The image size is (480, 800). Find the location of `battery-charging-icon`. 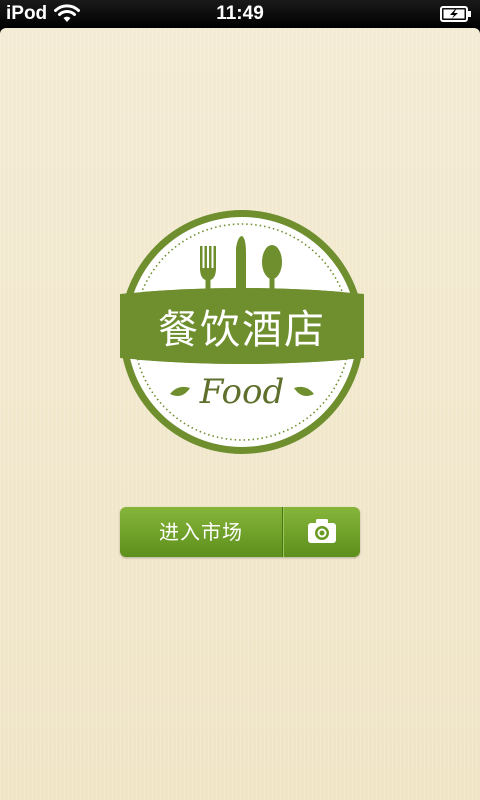

battery-charging-icon is located at coordinates (456, 14).